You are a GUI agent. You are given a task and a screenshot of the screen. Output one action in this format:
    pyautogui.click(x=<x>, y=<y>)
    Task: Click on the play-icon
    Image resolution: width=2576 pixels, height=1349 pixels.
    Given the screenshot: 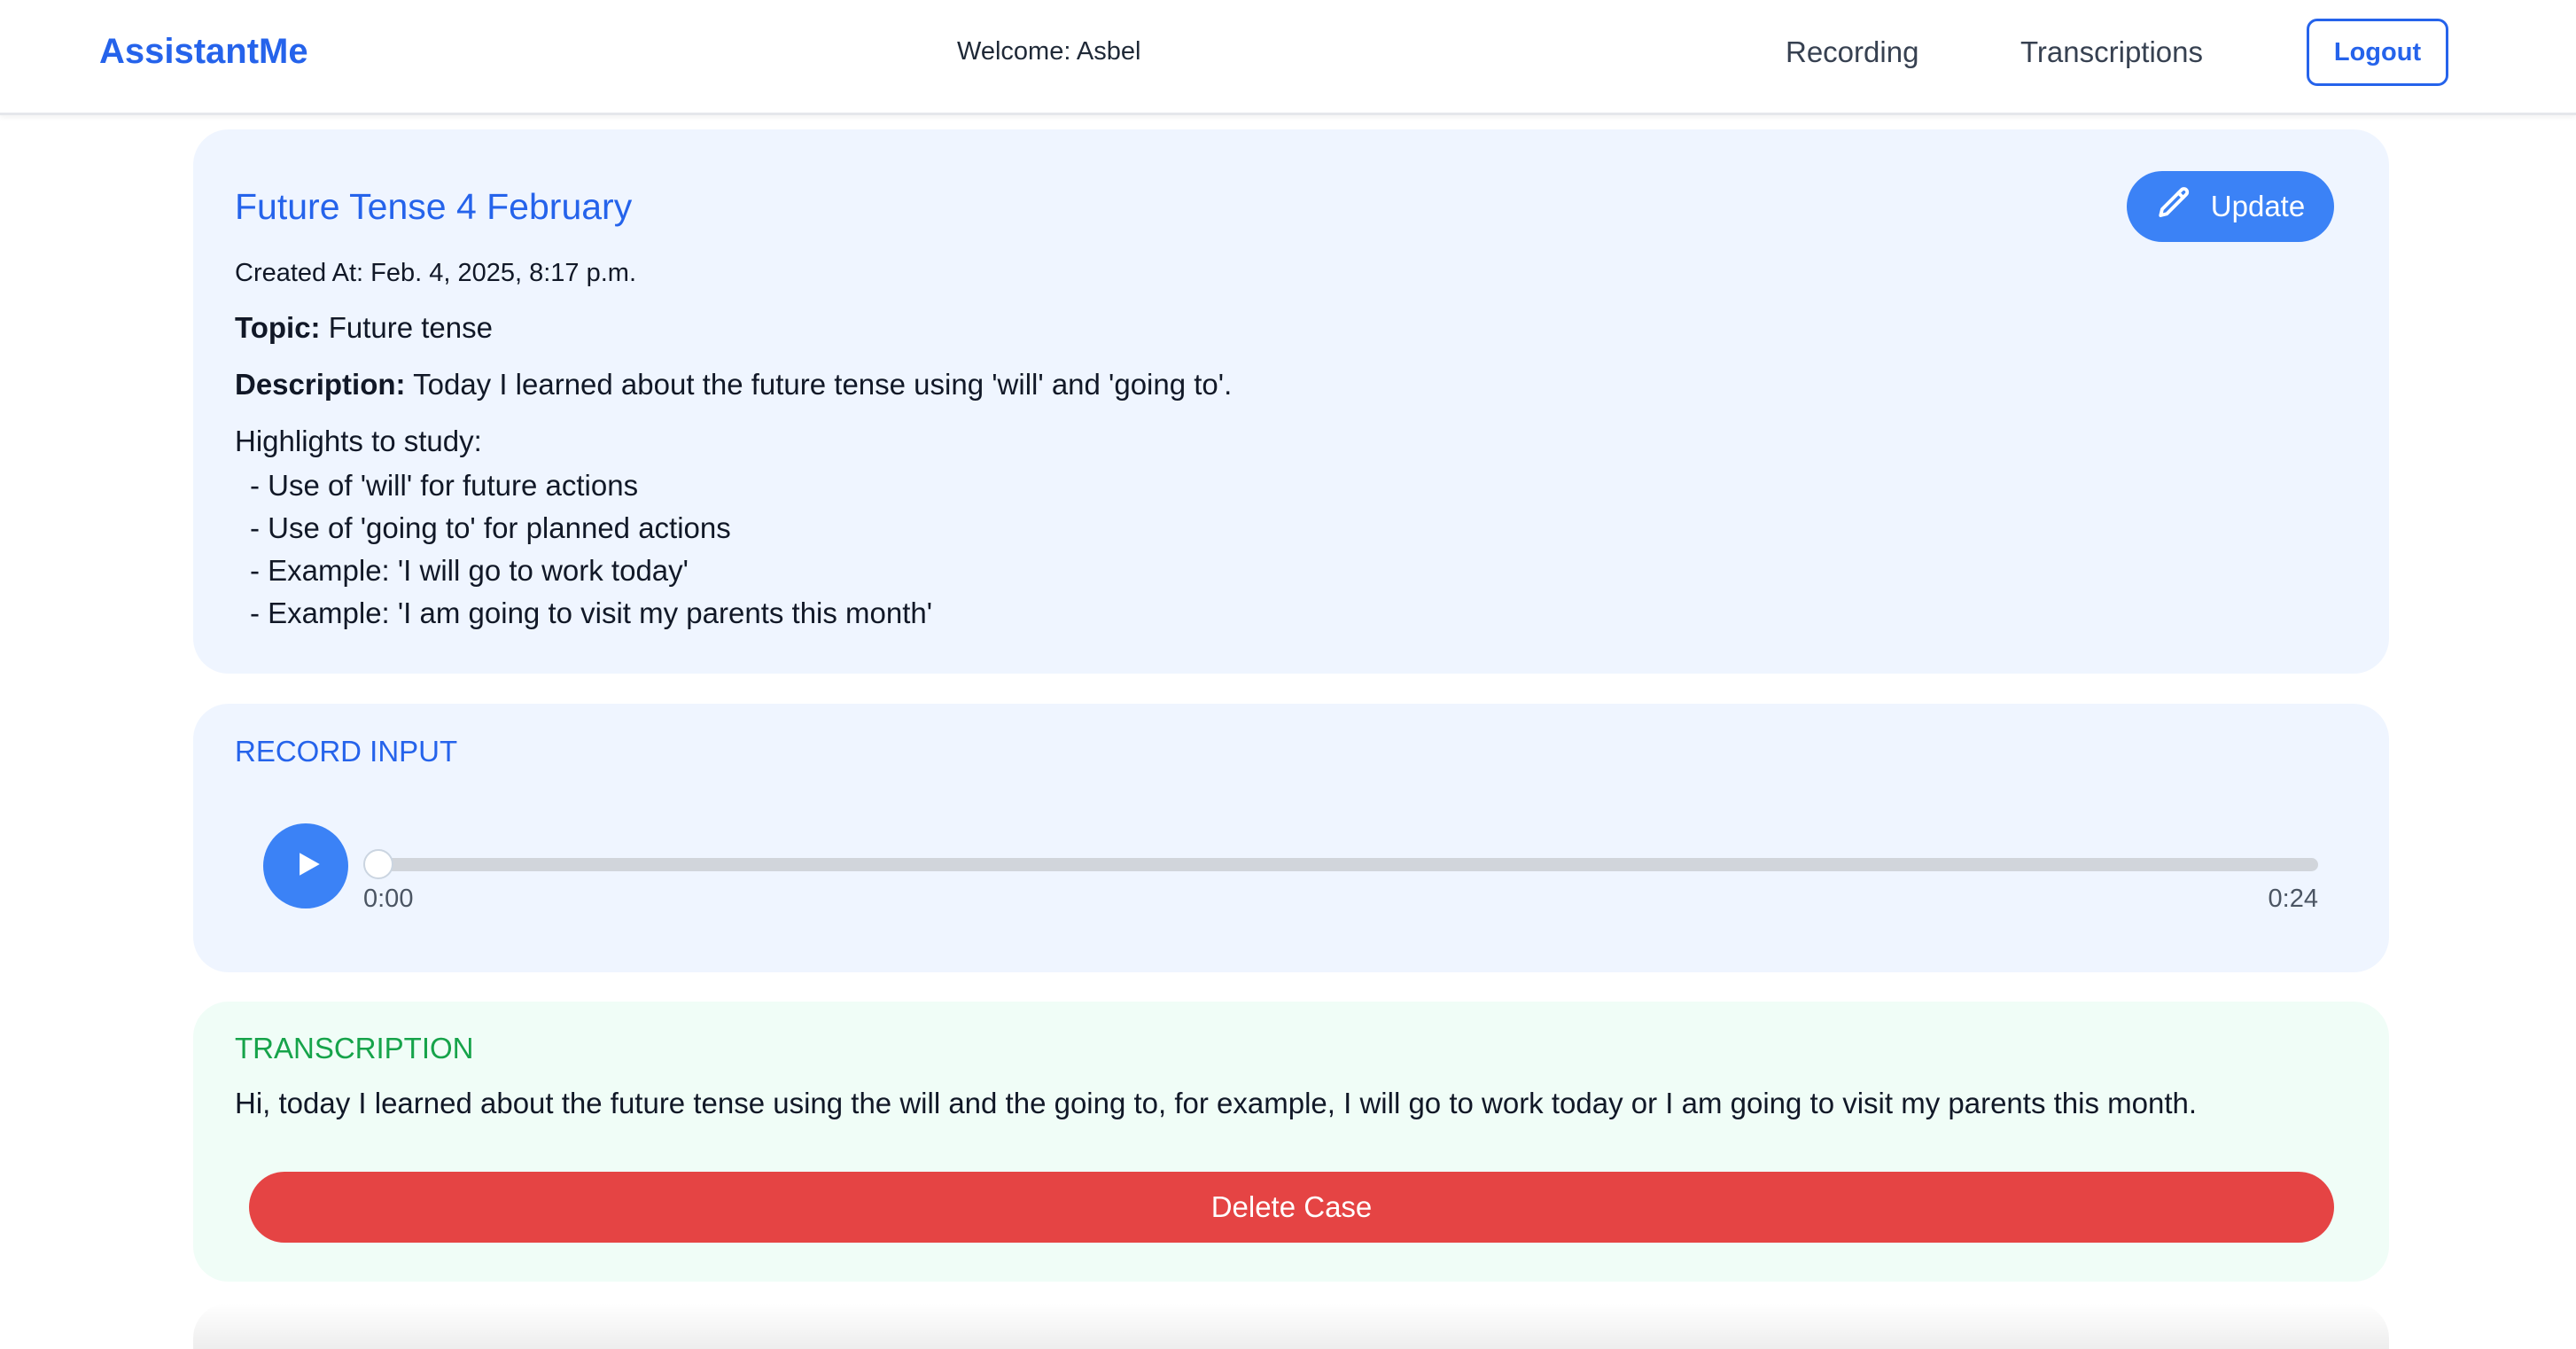 What is the action you would take?
    pyautogui.click(x=305, y=866)
    